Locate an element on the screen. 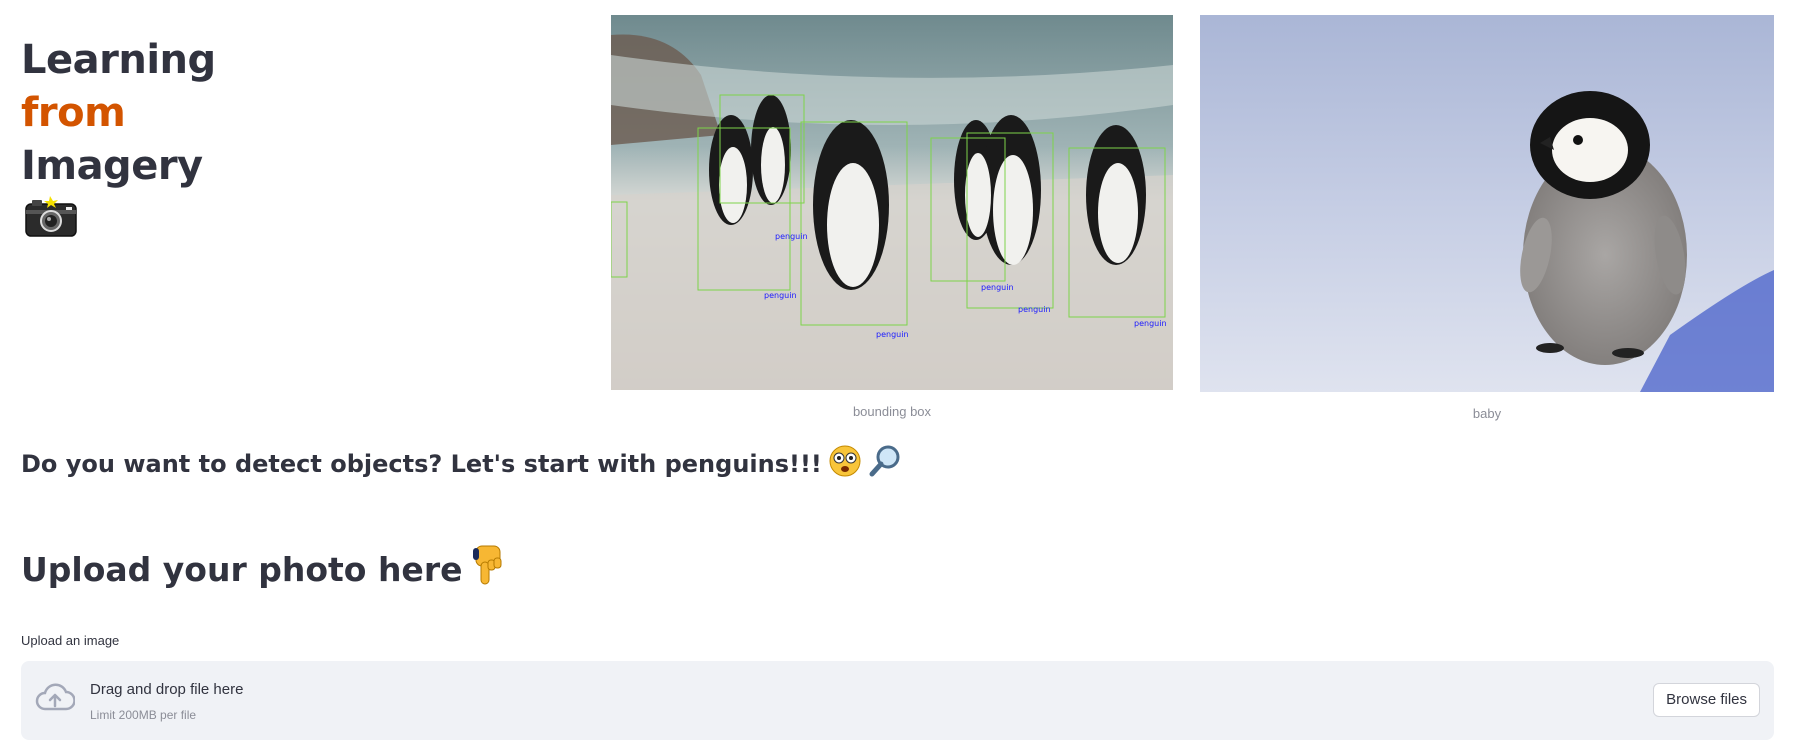  pointing-down-hand-icon is located at coordinates (488, 569).